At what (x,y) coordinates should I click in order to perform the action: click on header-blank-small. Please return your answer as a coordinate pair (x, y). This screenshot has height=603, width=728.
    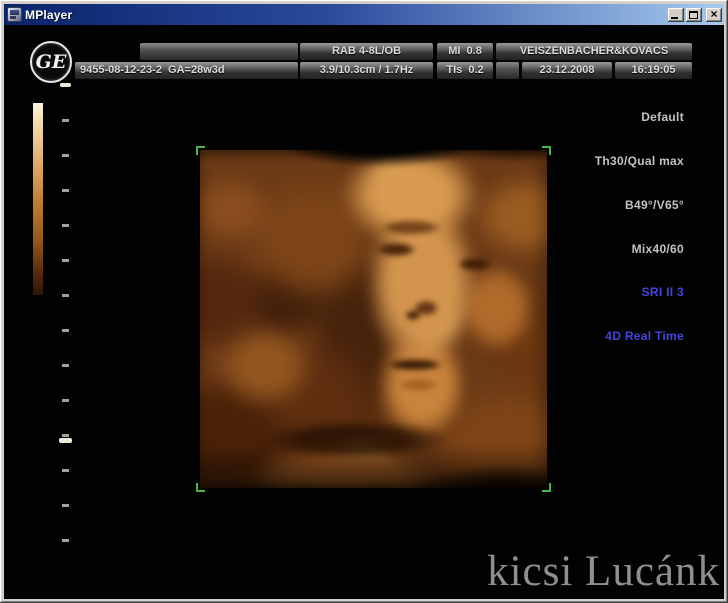
    Looking at the image, I should click on (507, 70).